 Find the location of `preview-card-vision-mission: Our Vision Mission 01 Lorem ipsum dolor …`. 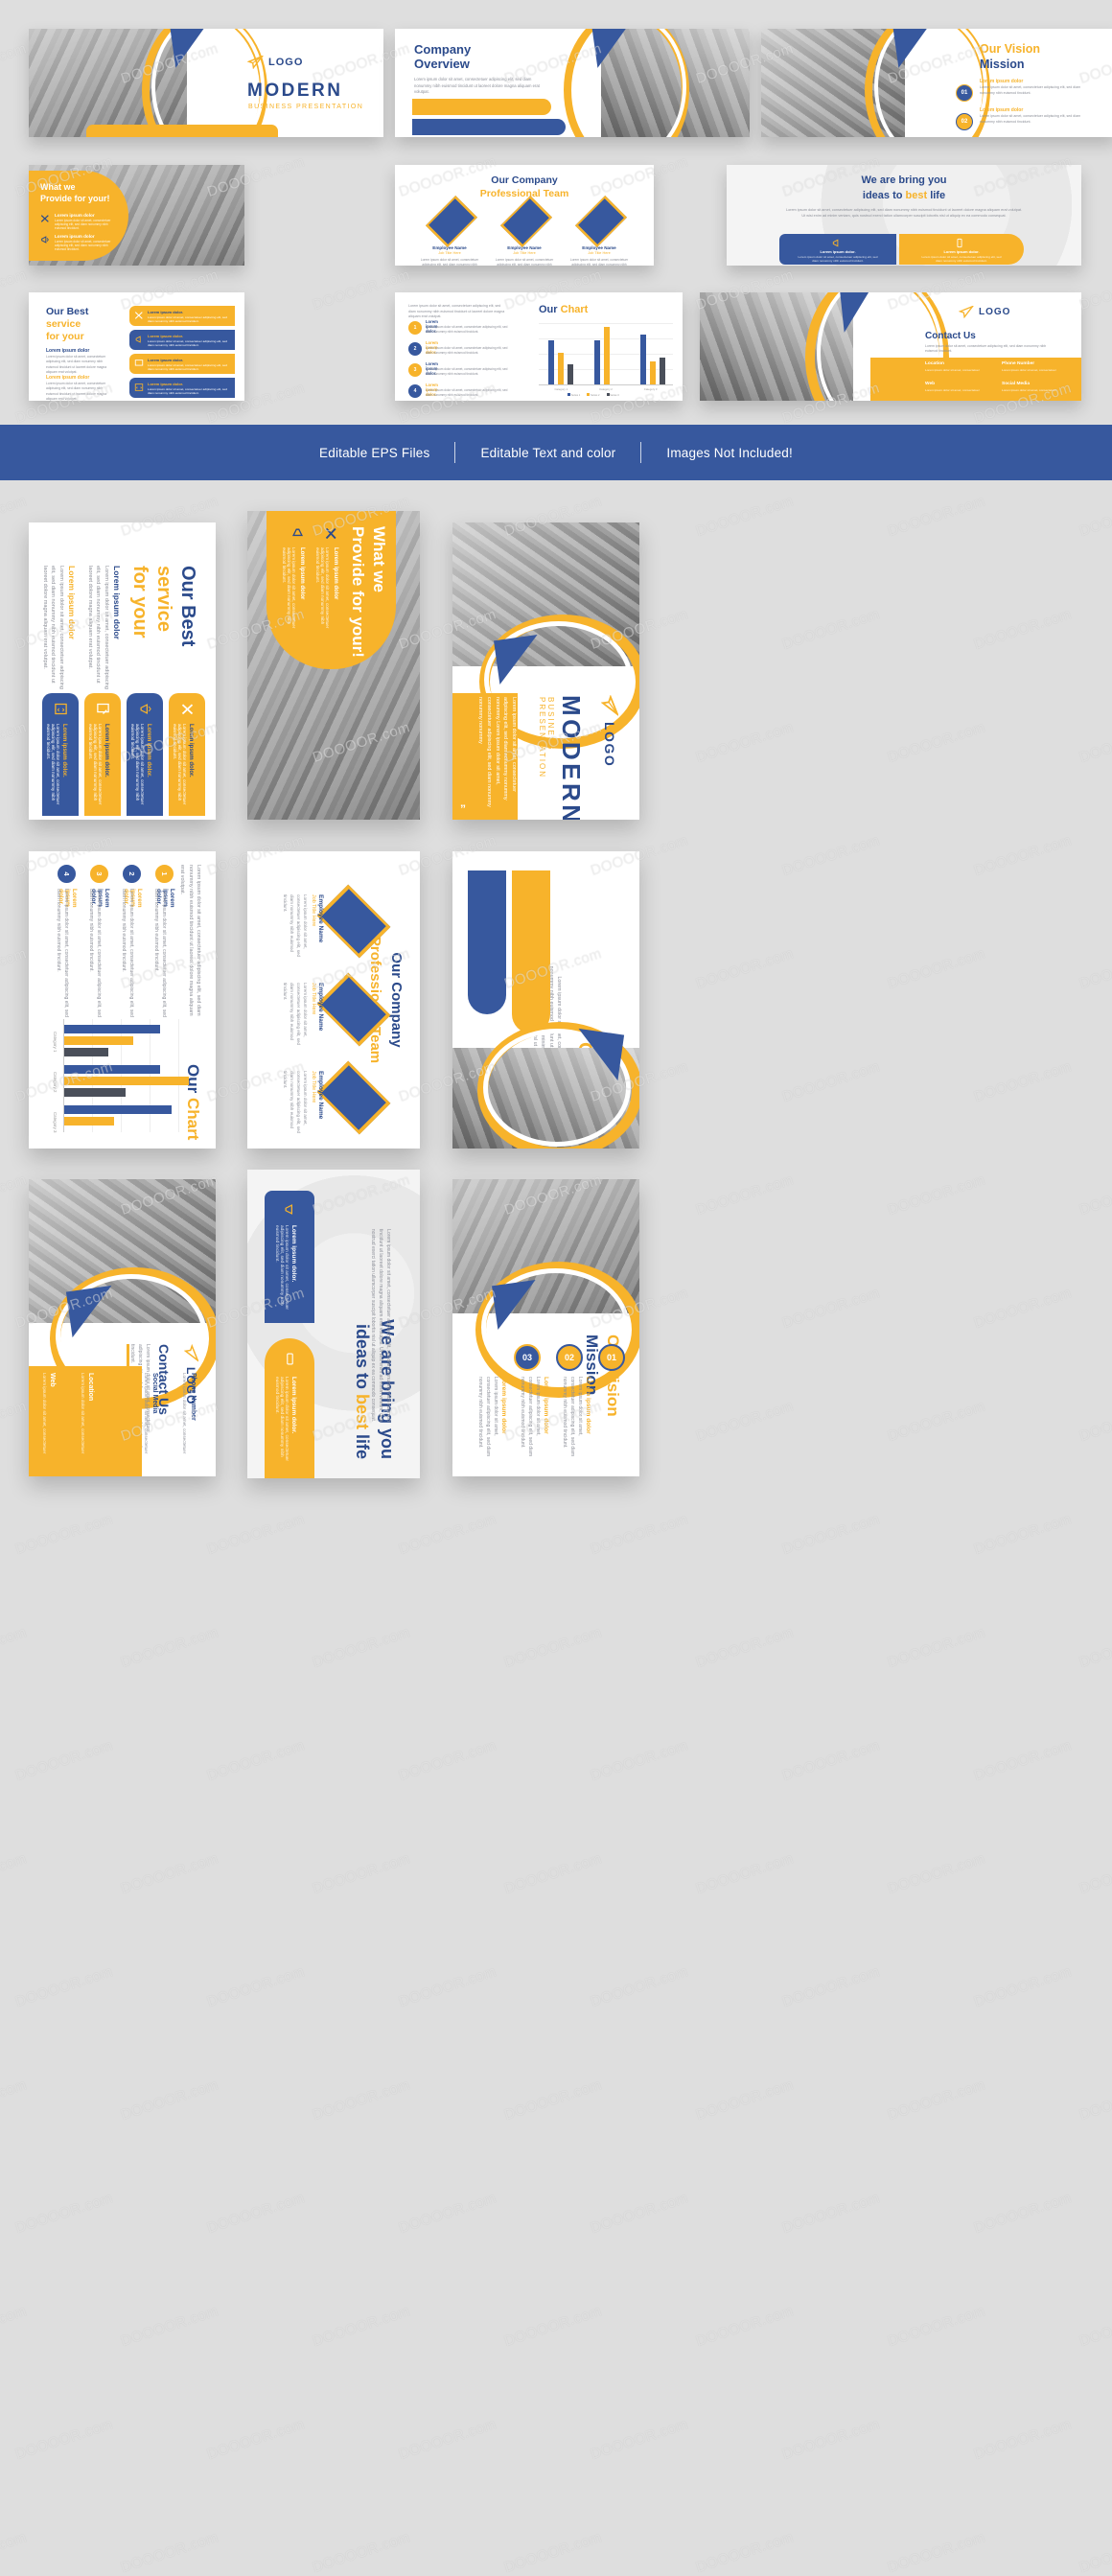

preview-card-vision-mission: Our Vision Mission 01 Lorem ipsum dolor … is located at coordinates (545, 1328).